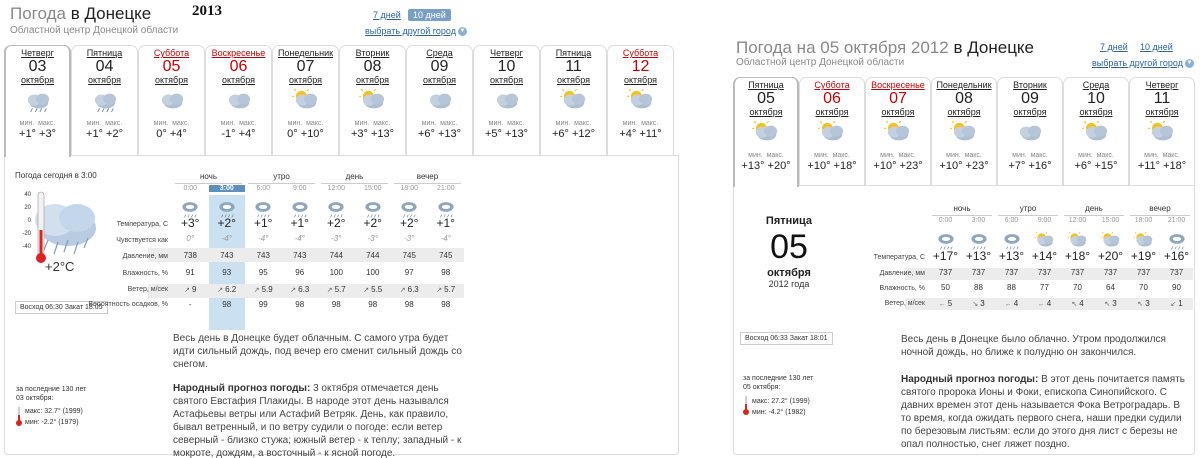  I want to click on humidity-cell: 95, so click(263, 272).